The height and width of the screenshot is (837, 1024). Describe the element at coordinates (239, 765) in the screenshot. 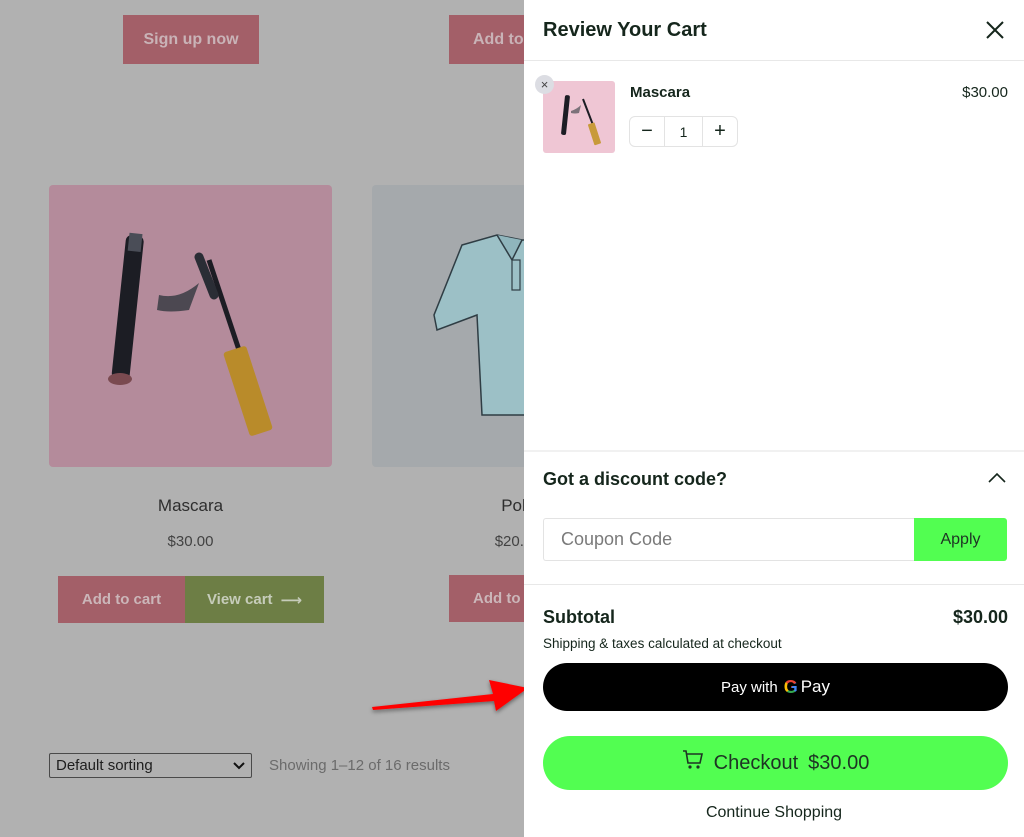

I see `chevron-down-icon` at that location.